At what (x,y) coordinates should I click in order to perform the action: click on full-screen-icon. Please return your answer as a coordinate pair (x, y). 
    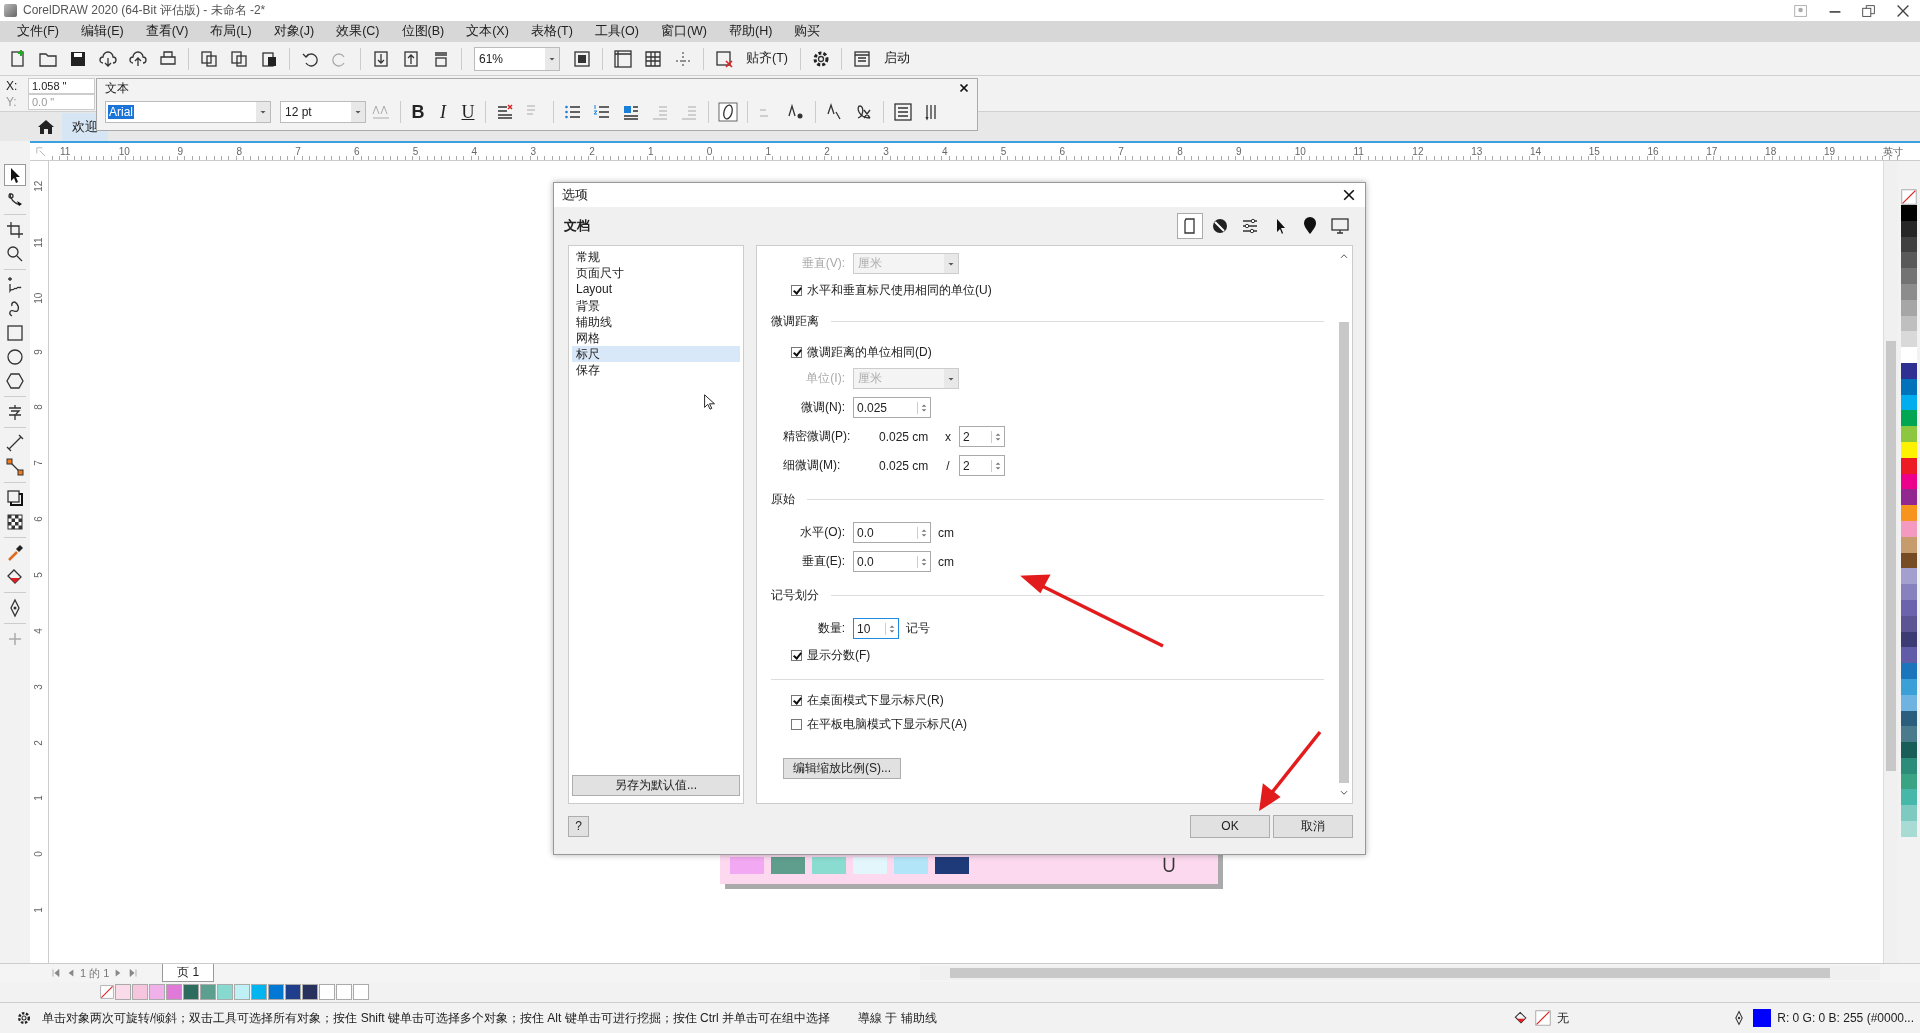
    Looking at the image, I should click on (582, 58).